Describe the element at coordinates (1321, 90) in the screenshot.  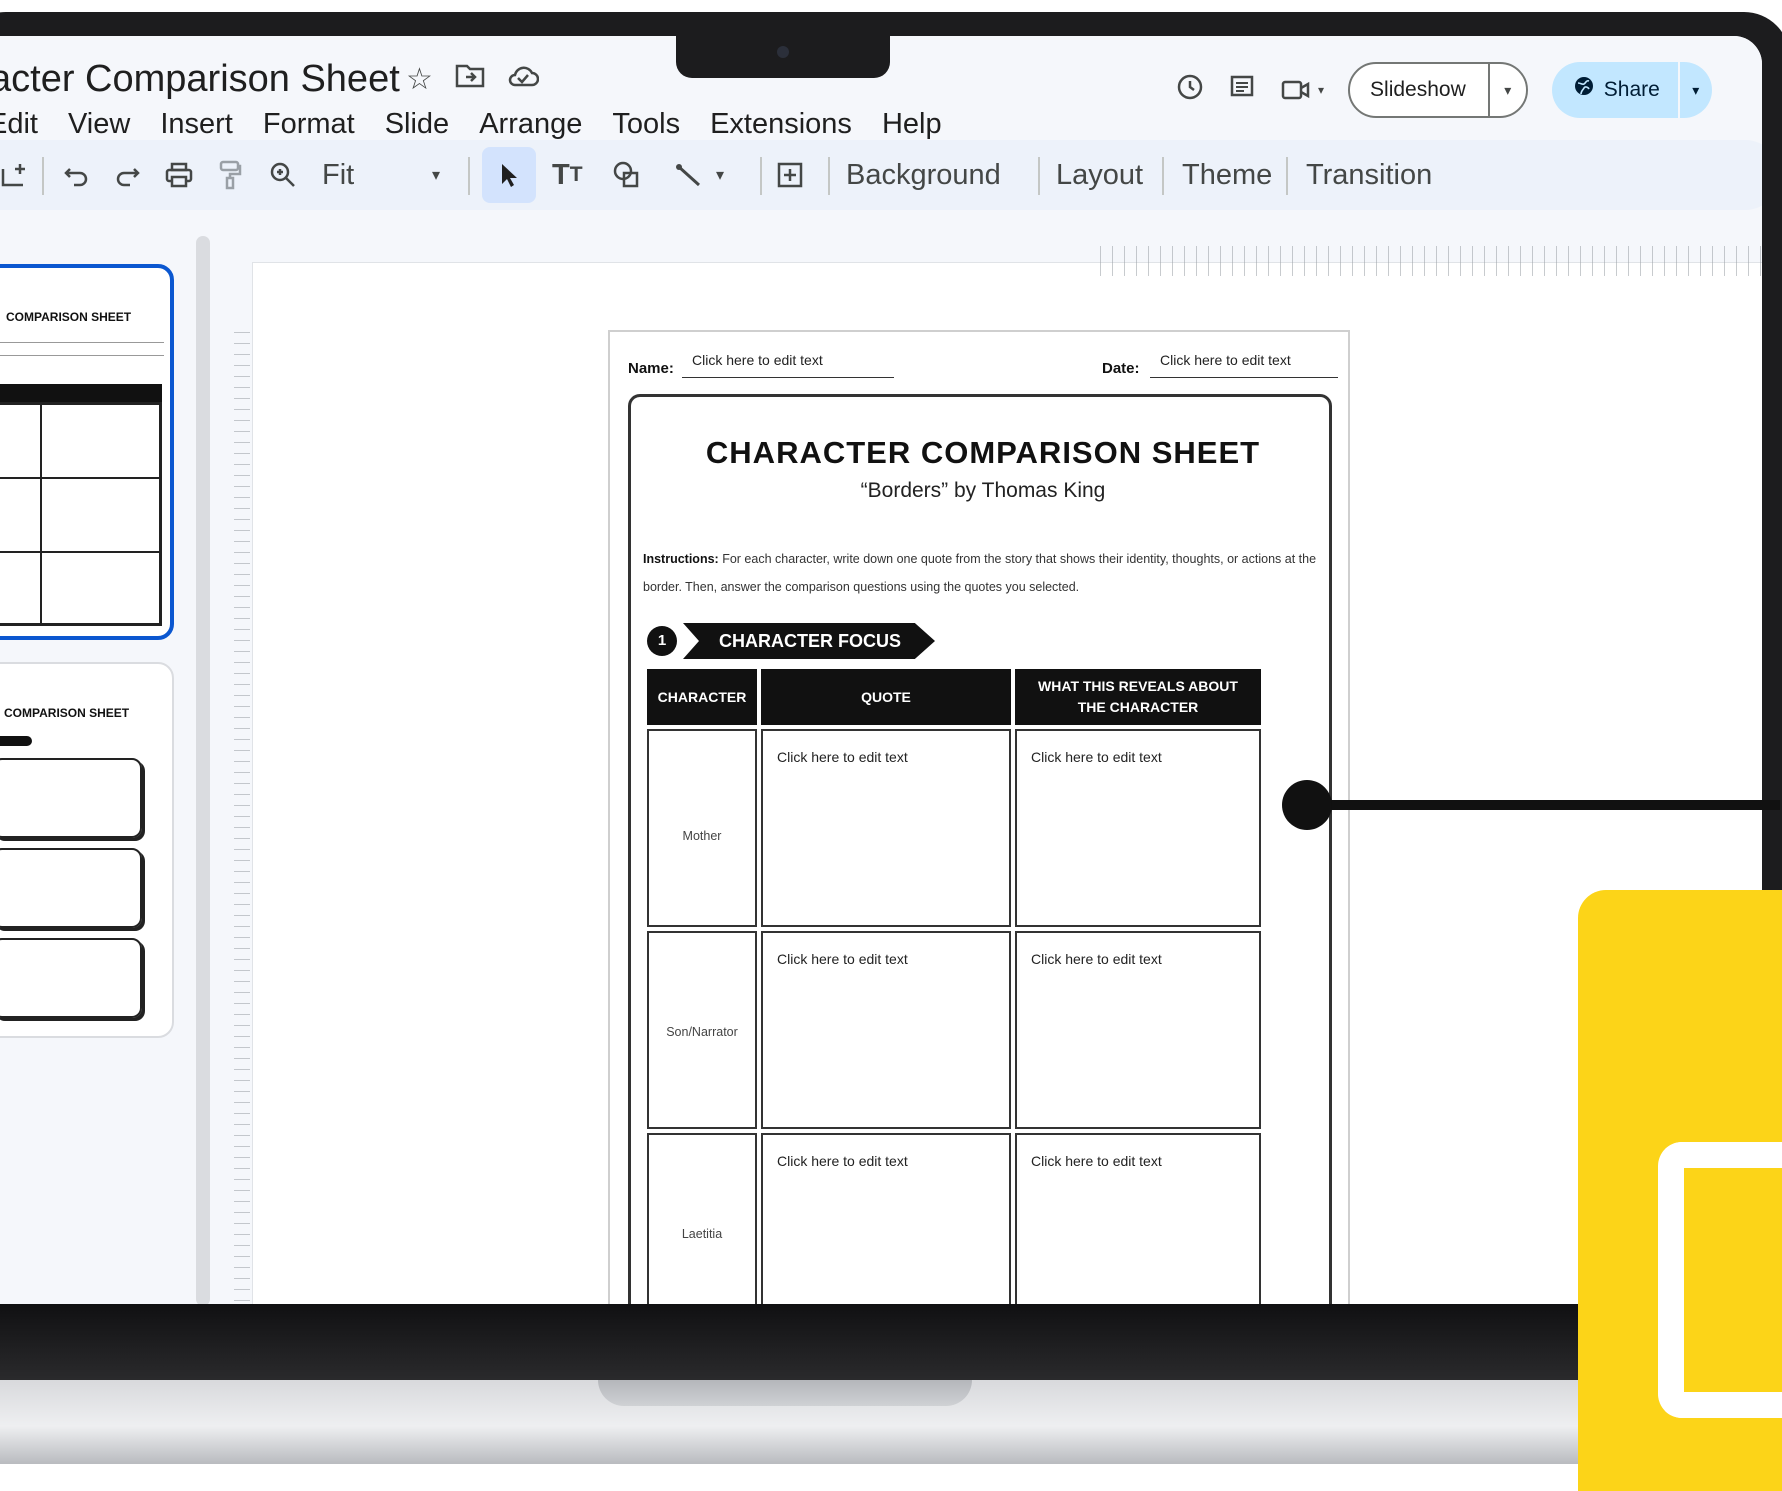
I see `chevron-down-icon: ▾` at that location.